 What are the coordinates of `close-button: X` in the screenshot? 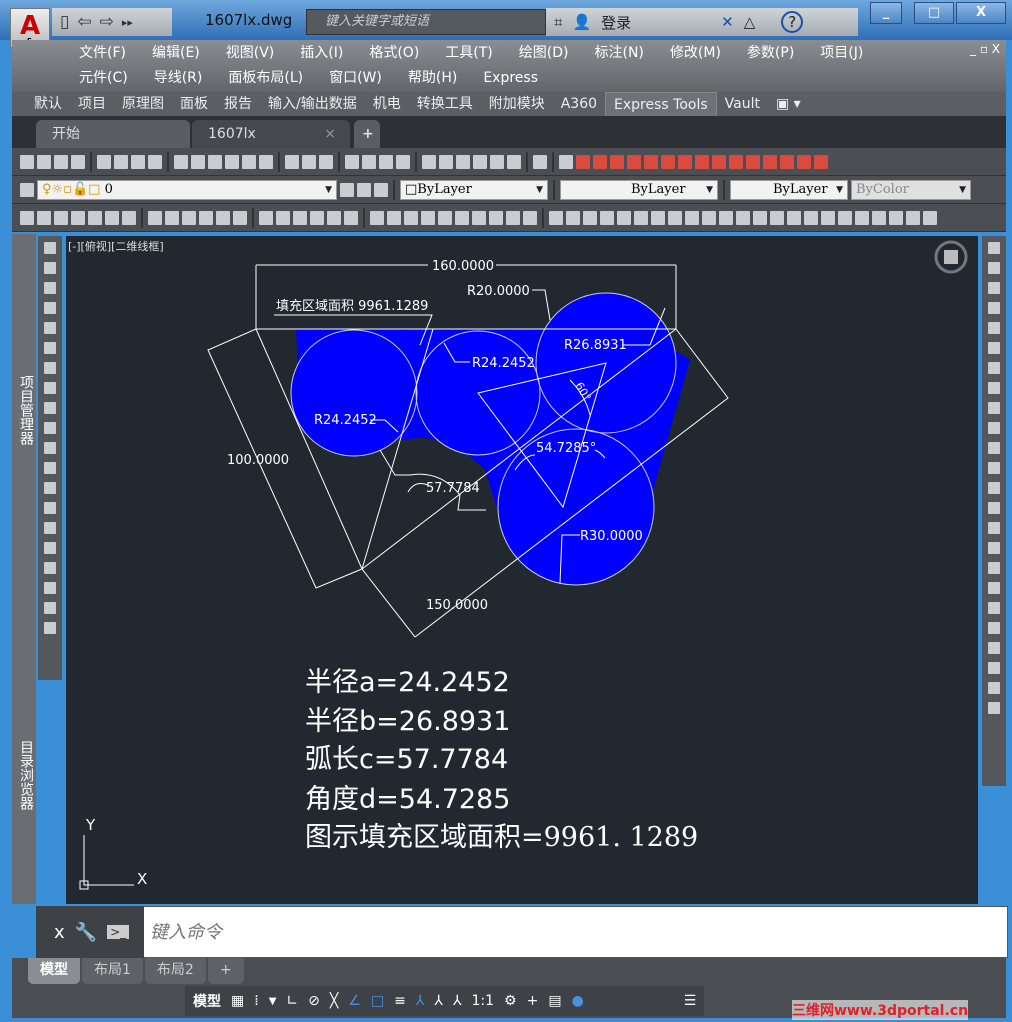 It's located at (981, 13).